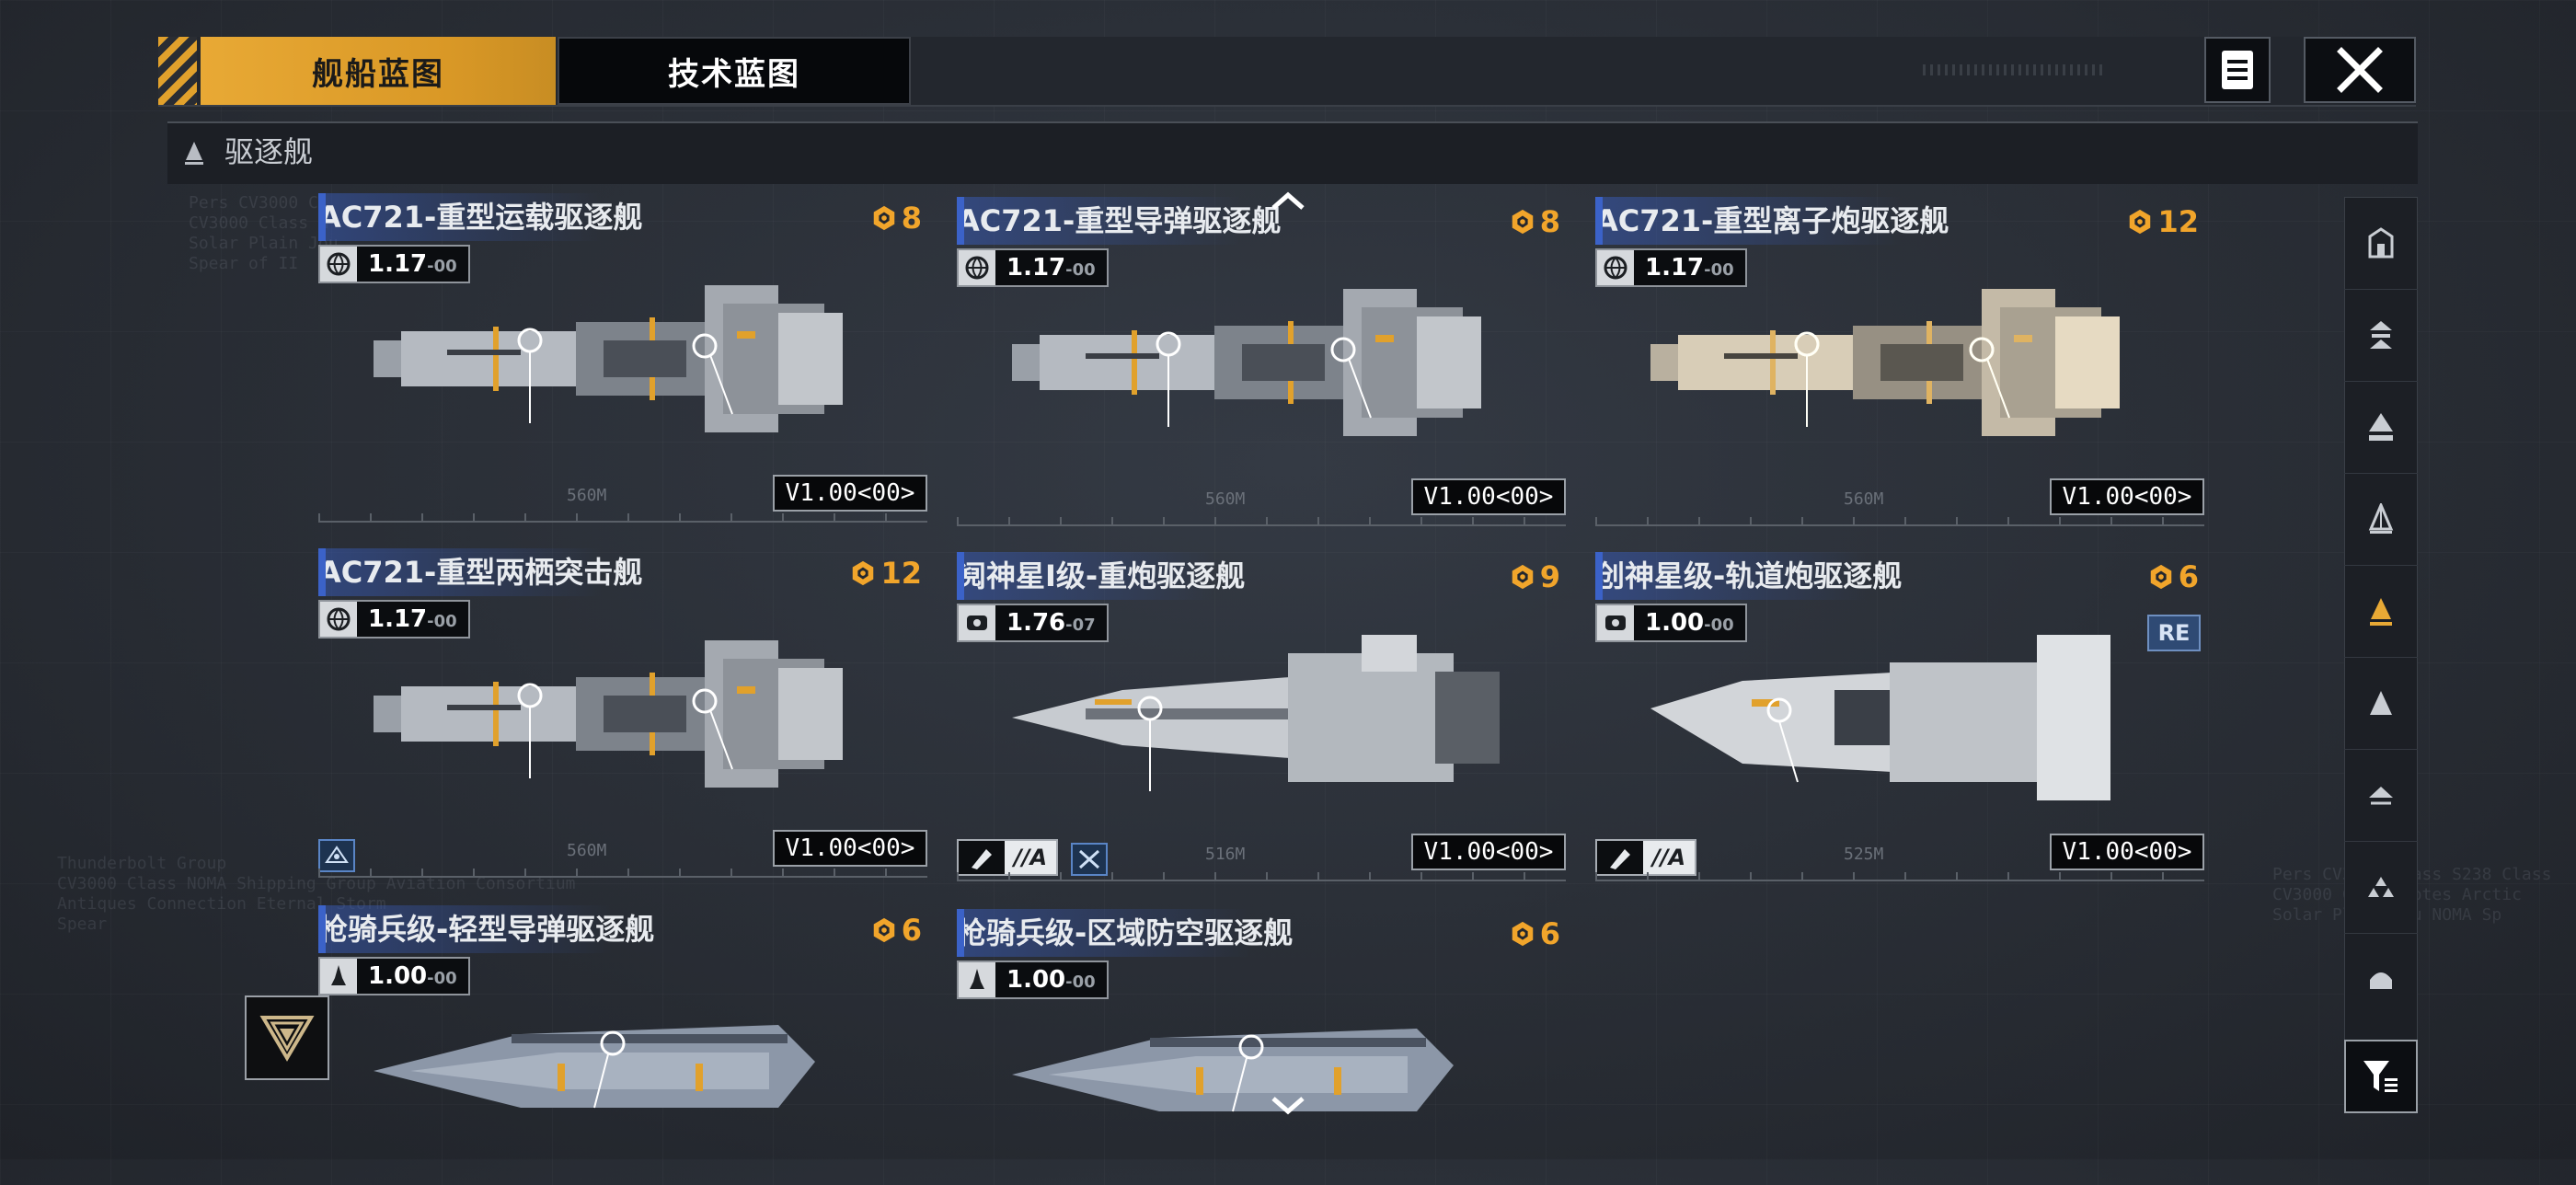 The image size is (2576, 1185). Describe the element at coordinates (1864, 854) in the screenshot. I see `ship-length: 525M` at that location.